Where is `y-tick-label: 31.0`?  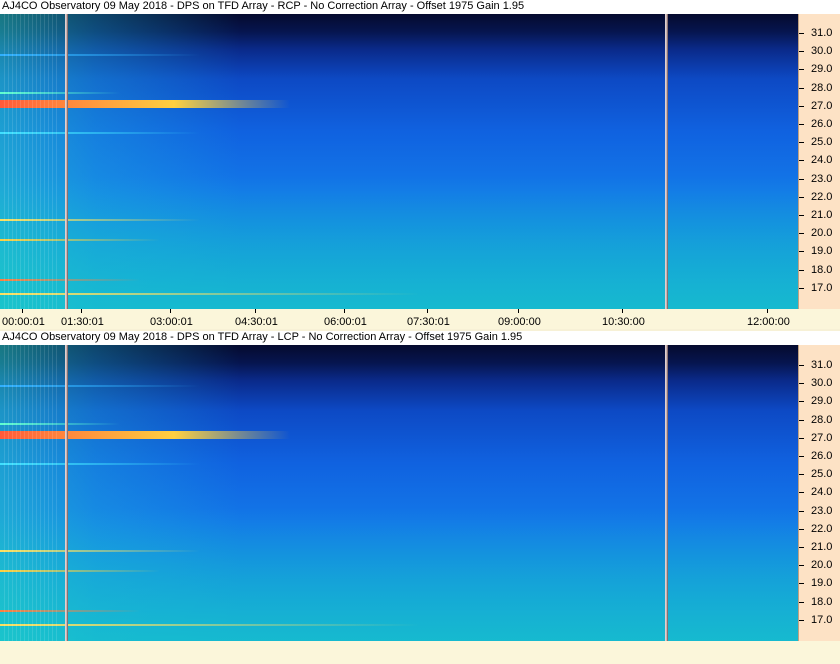 y-tick-label: 31.0 is located at coordinates (822, 365).